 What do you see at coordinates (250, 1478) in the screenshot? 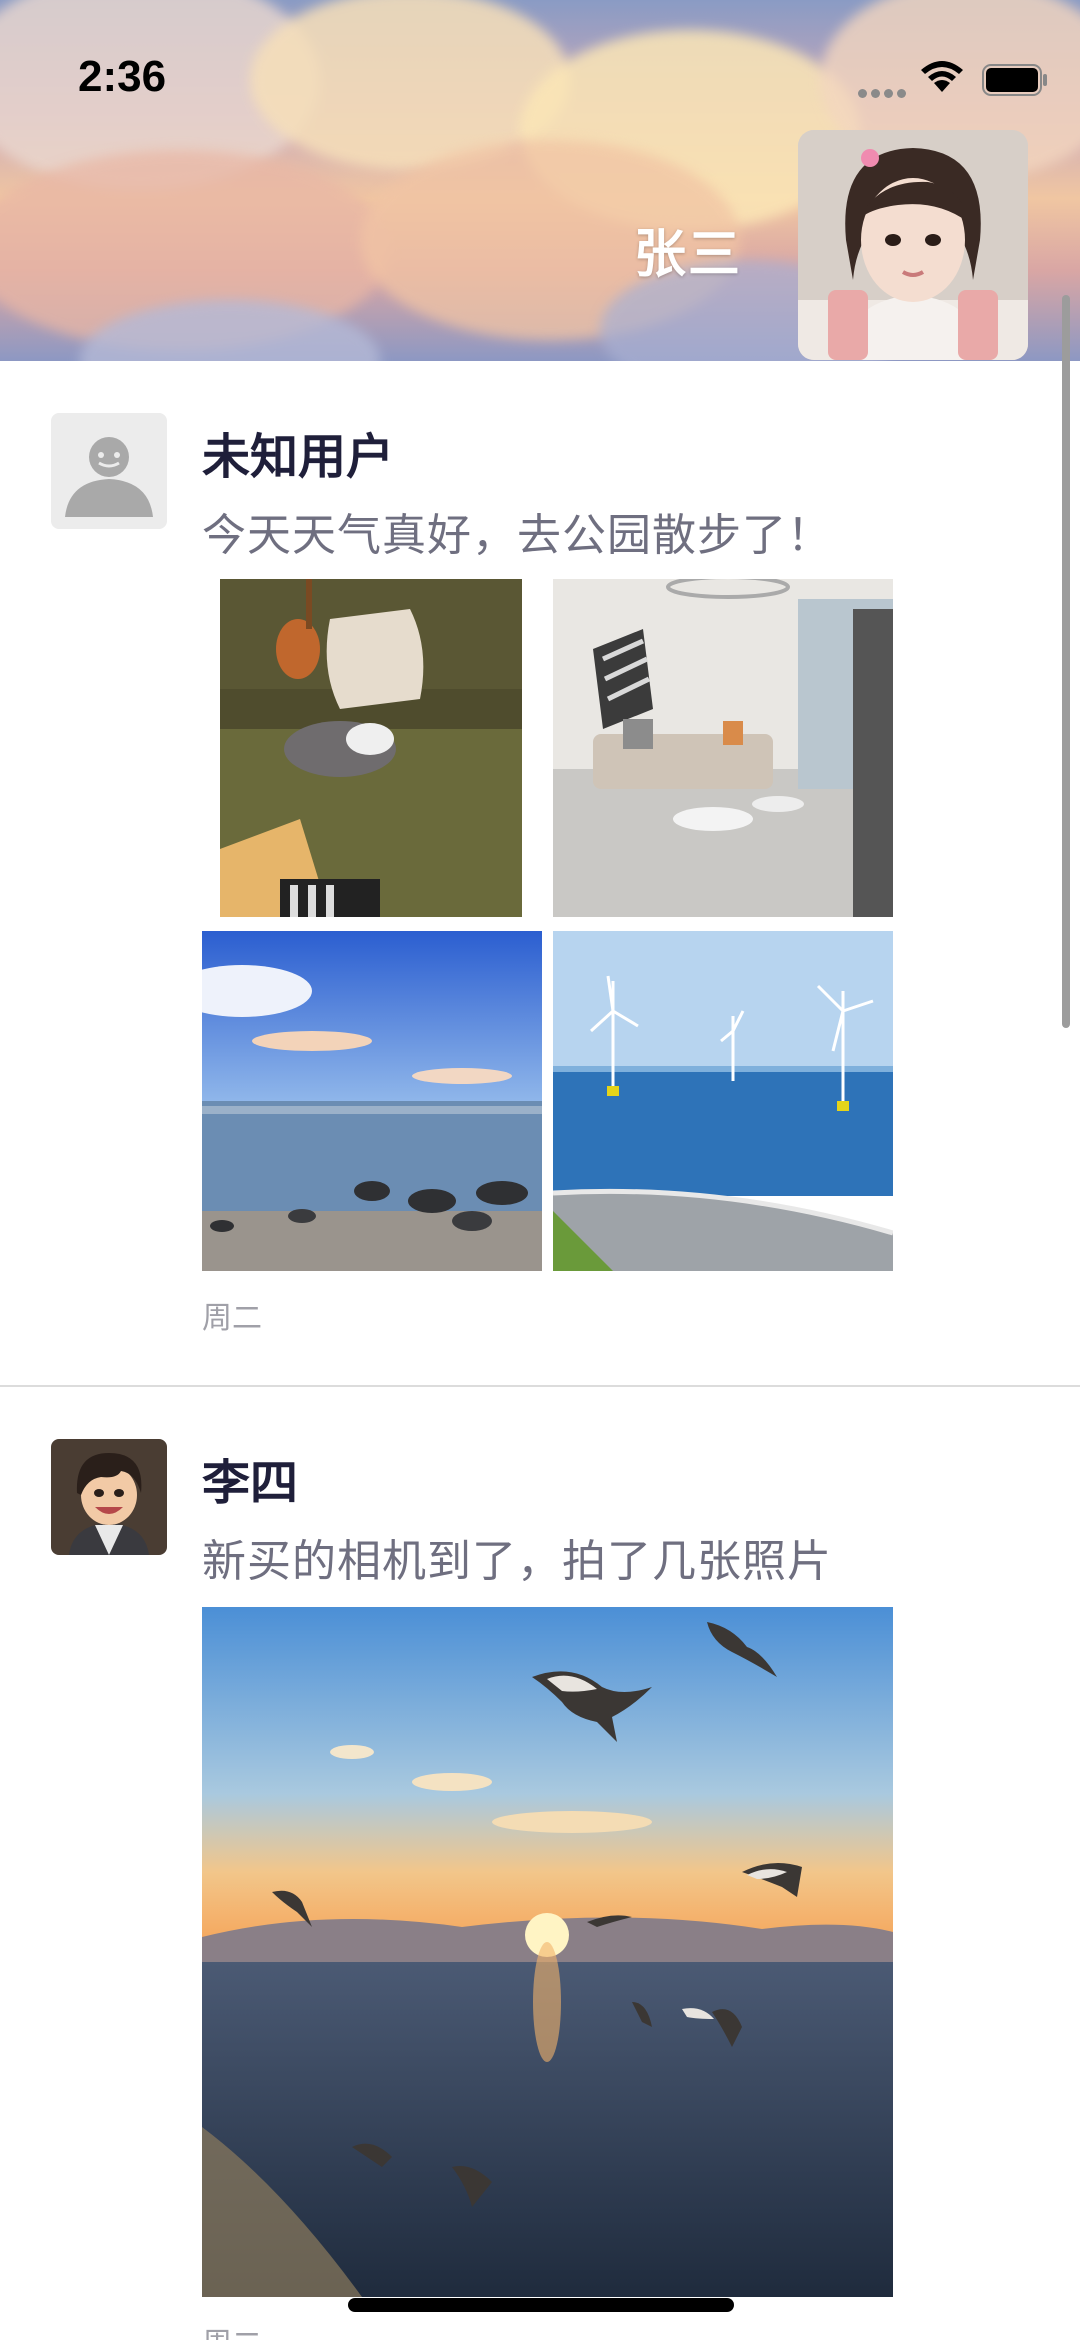
I see `post-author-name: 李四` at bounding box center [250, 1478].